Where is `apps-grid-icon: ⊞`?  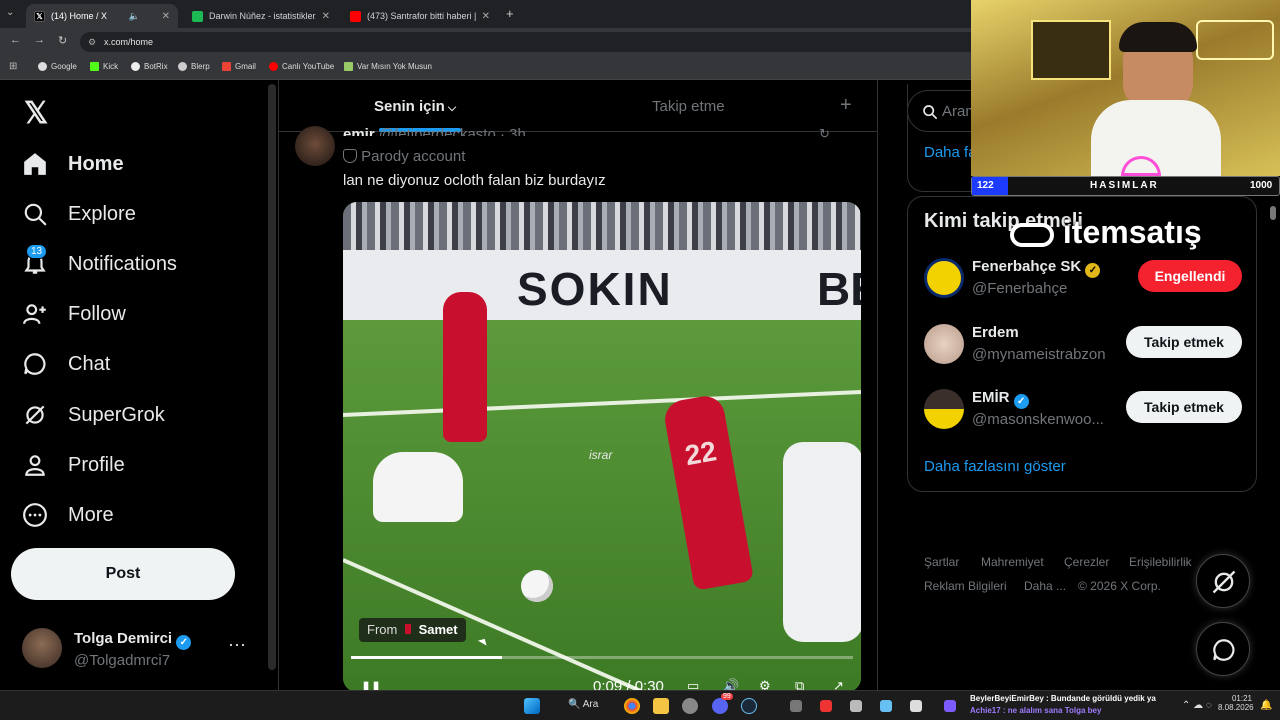
apps-grid-icon: ⊞ is located at coordinates (13, 66).